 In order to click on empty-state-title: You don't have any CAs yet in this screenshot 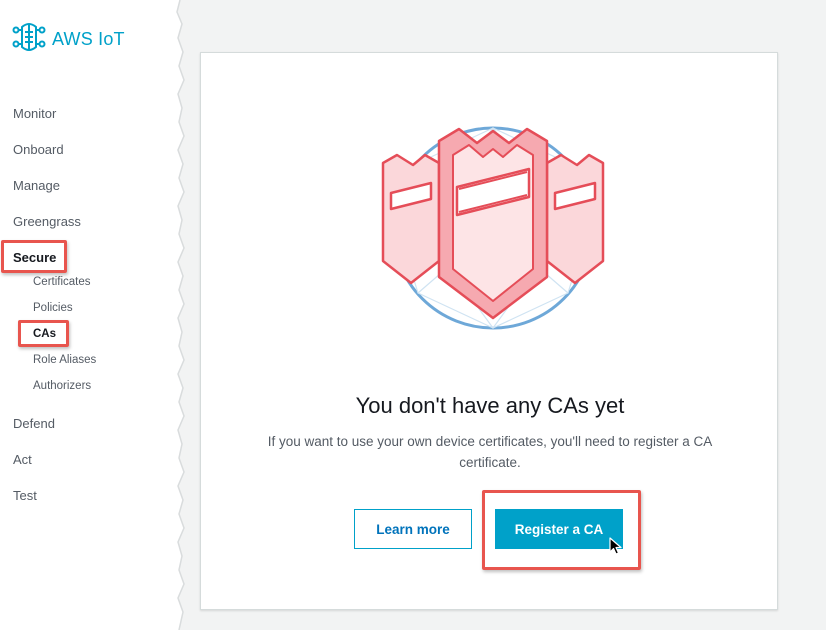, I will do `click(490, 405)`.